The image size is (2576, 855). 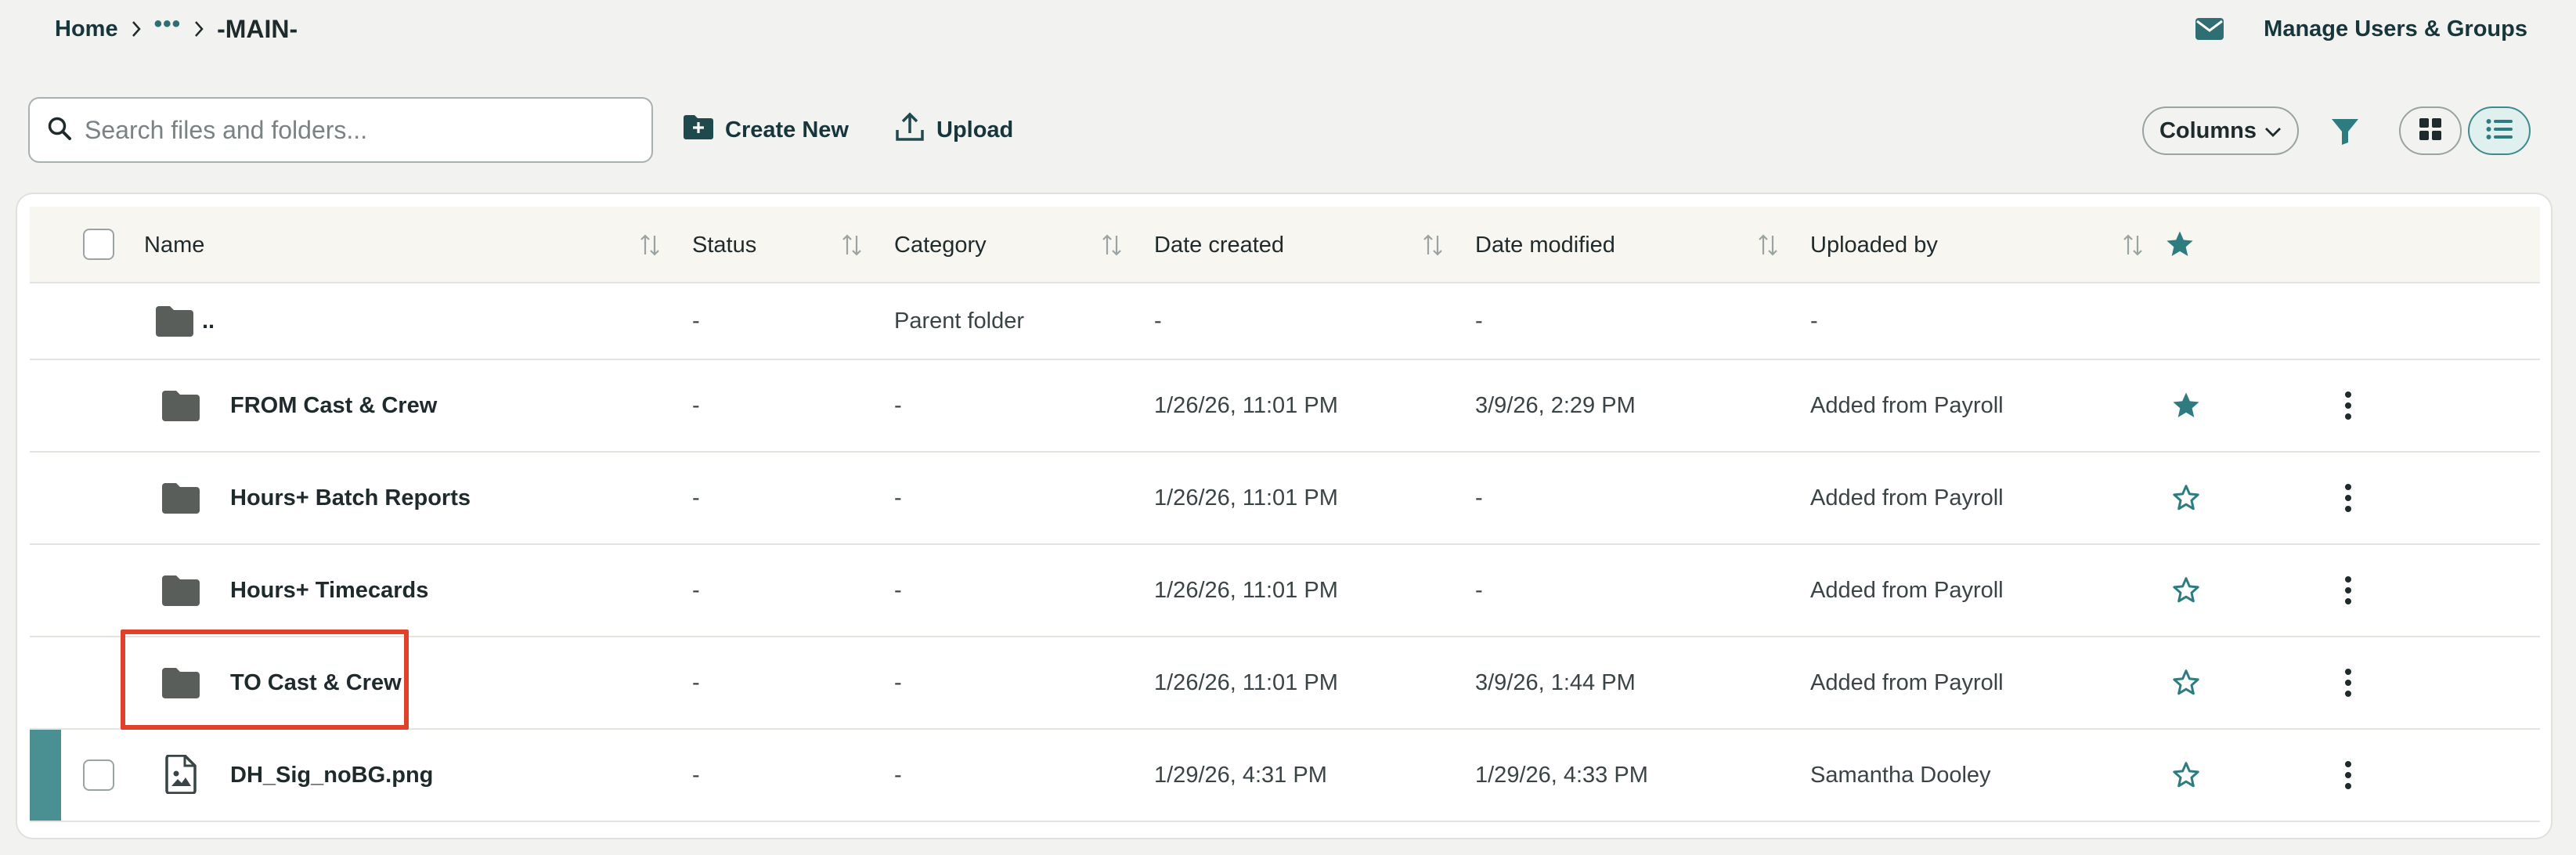 What do you see at coordinates (350, 498) in the screenshot?
I see `row-name: Hours+ Batch Reports` at bounding box center [350, 498].